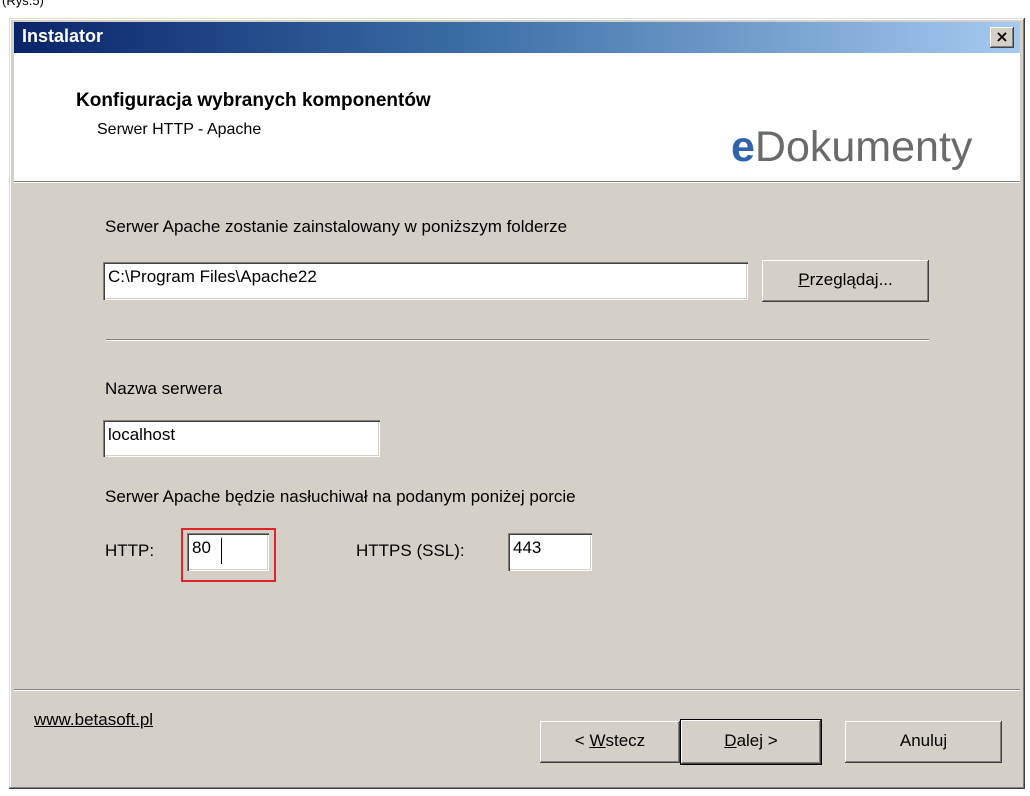 The image size is (1030, 796). What do you see at coordinates (23, 4) in the screenshot?
I see `figure-caption: (Rys.5)` at bounding box center [23, 4].